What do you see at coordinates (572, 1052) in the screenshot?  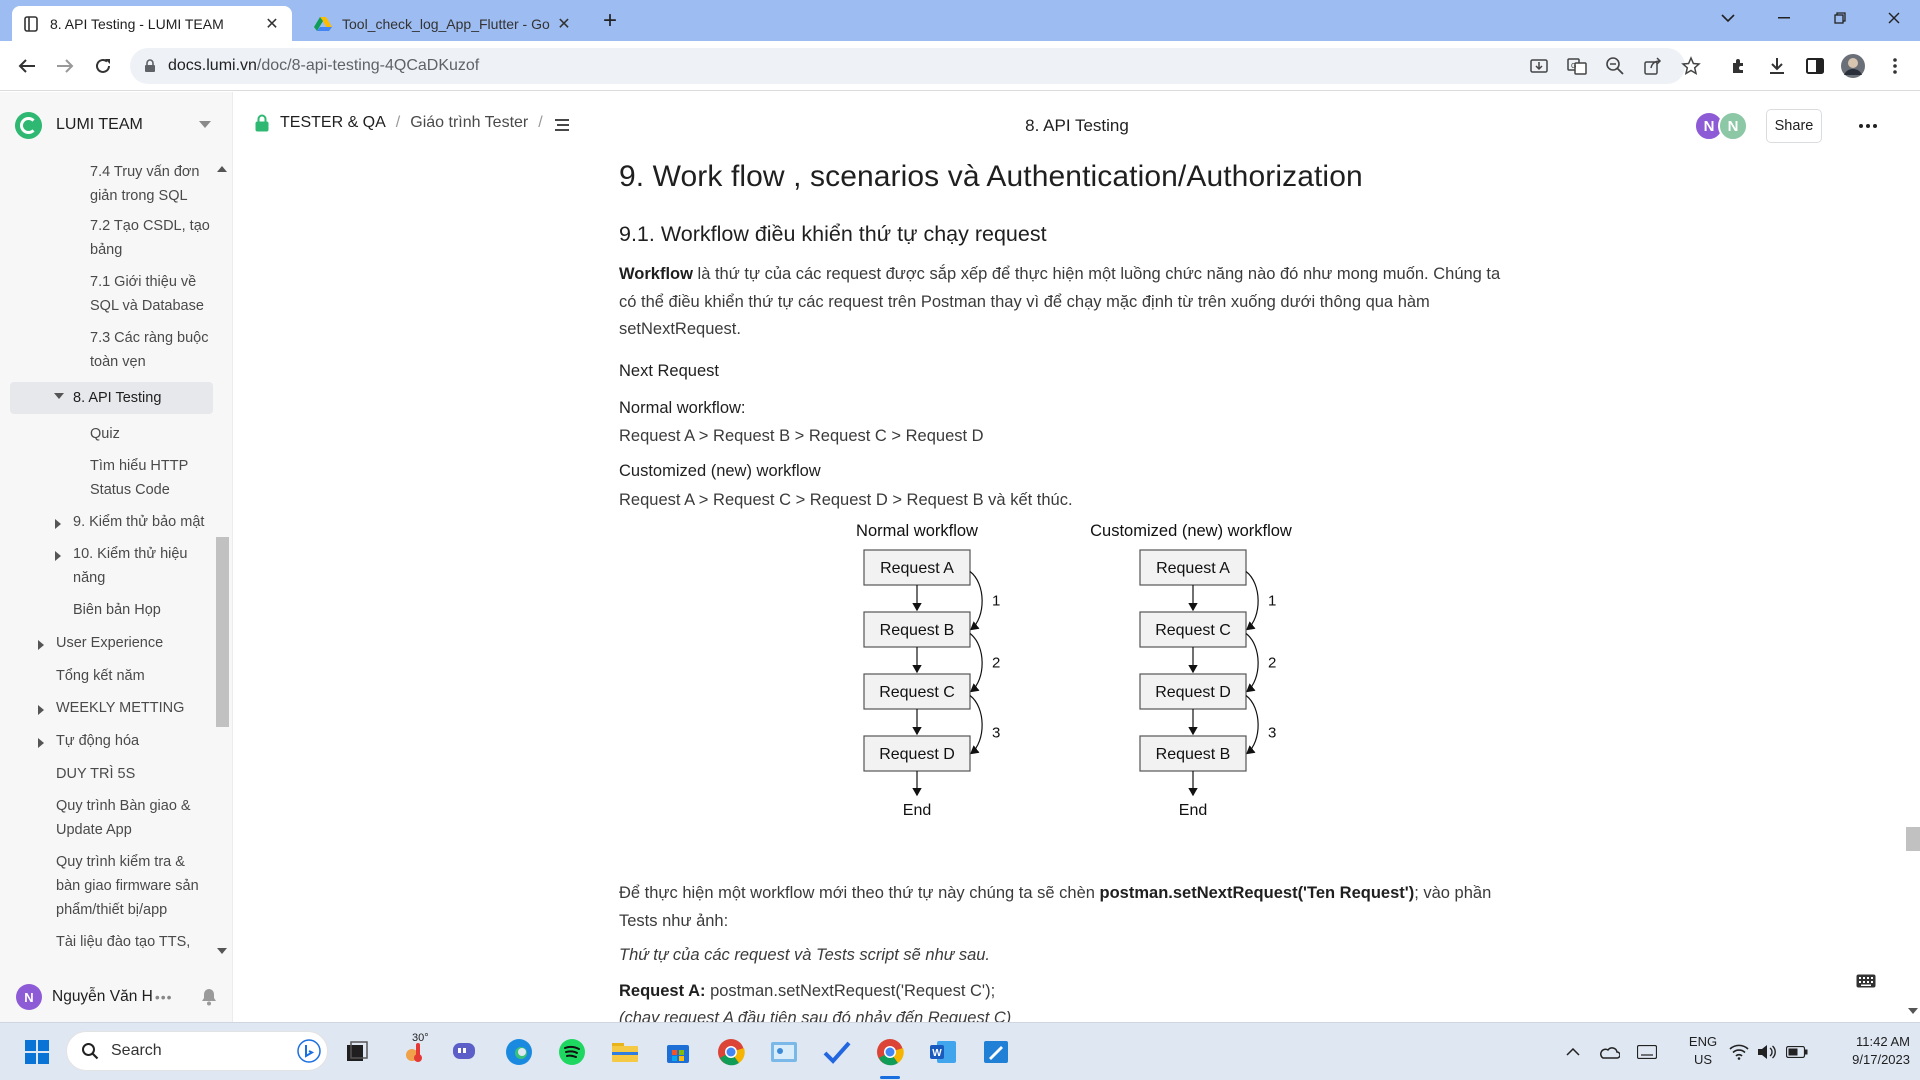 I see `spotify-icon` at bounding box center [572, 1052].